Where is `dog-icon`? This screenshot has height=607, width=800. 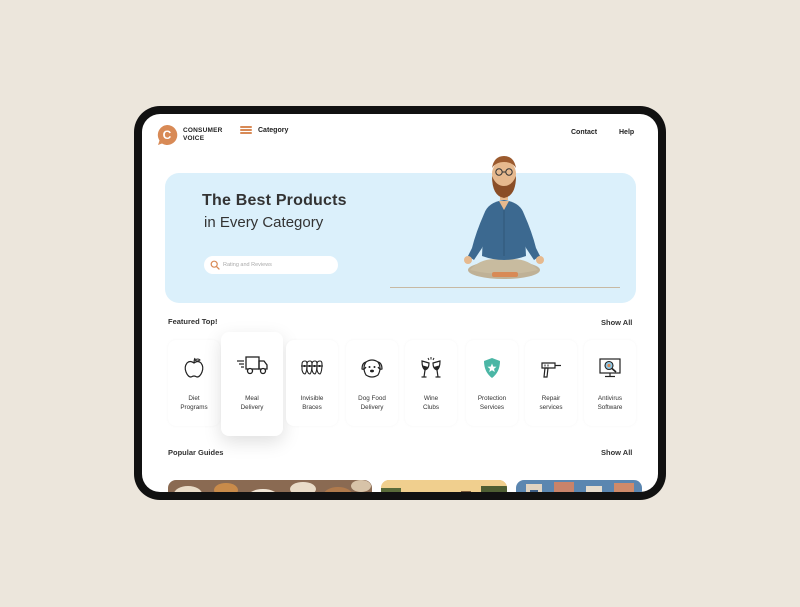
dog-icon is located at coordinates (372, 368).